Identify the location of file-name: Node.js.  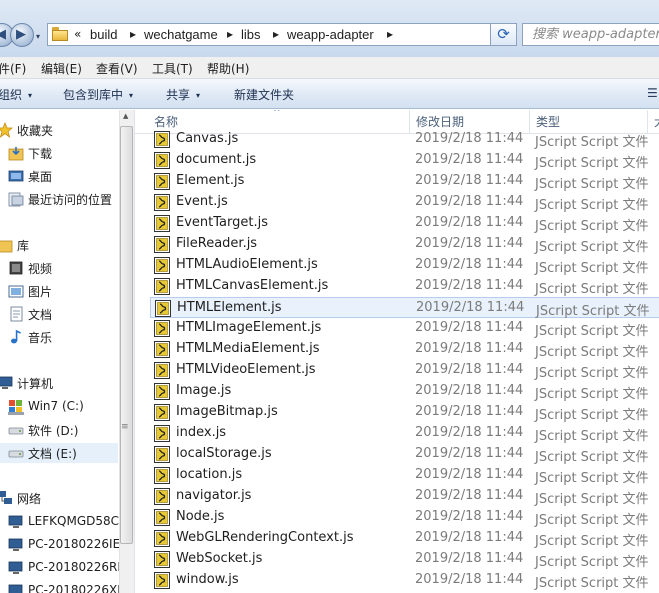
(200, 516).